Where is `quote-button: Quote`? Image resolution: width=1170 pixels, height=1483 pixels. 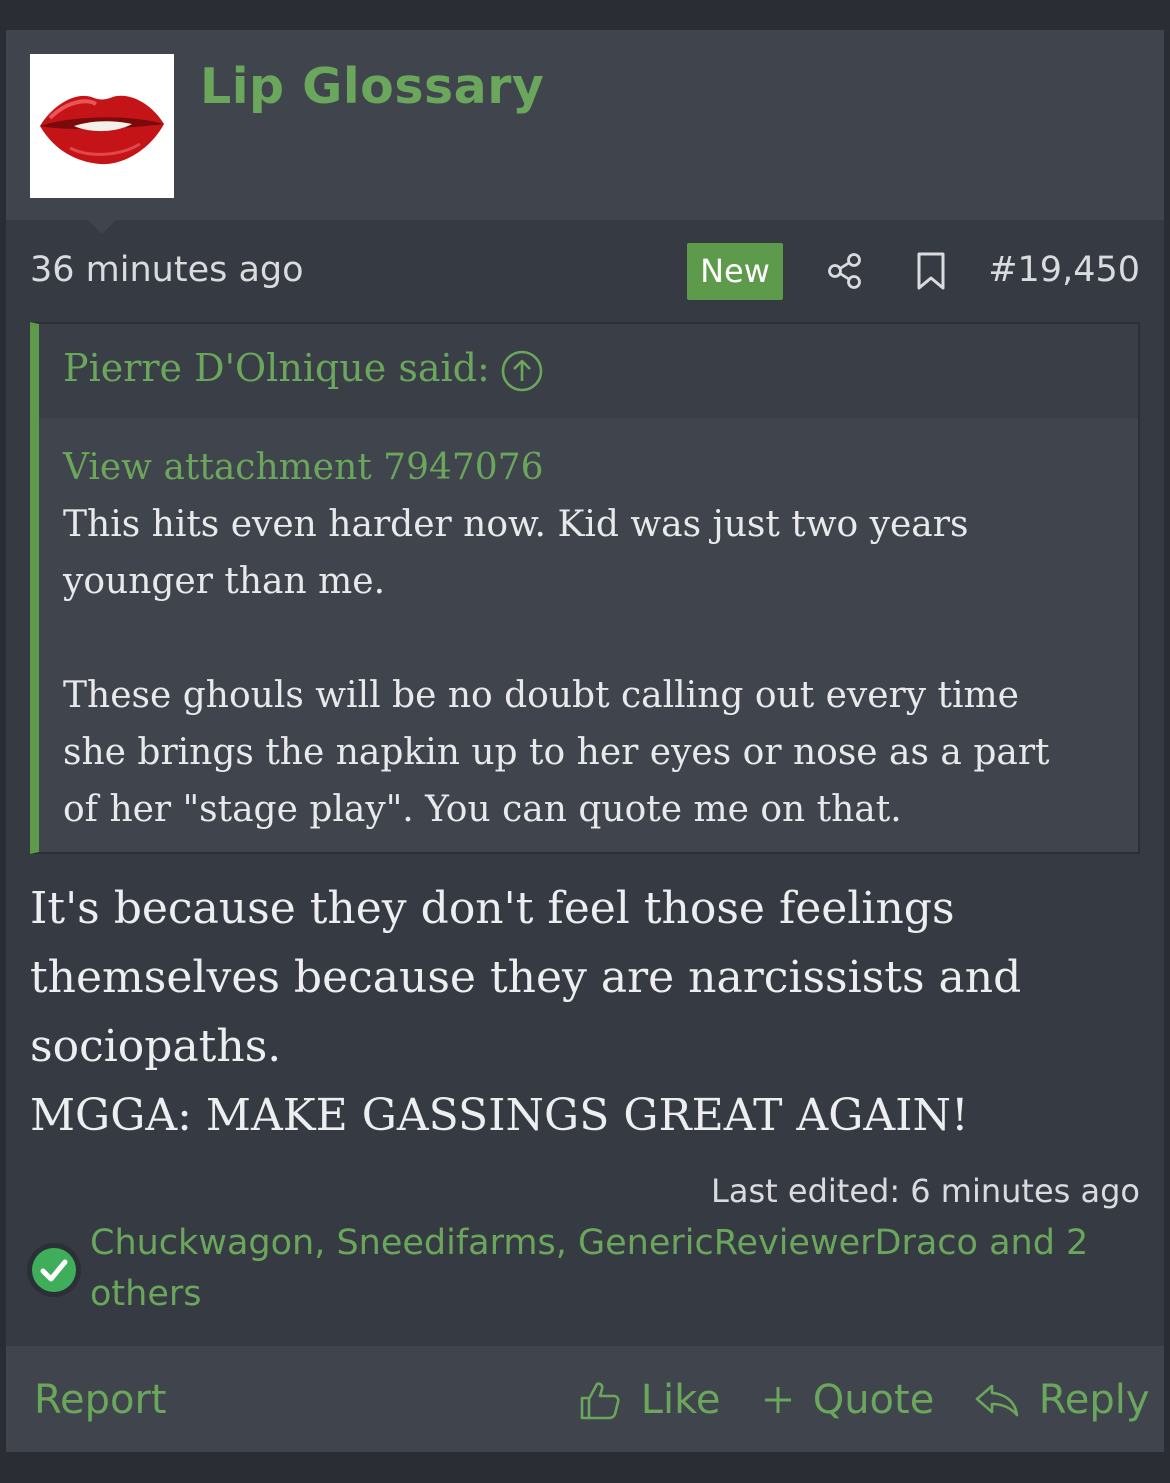
quote-button: Quote is located at coordinates (848, 1398).